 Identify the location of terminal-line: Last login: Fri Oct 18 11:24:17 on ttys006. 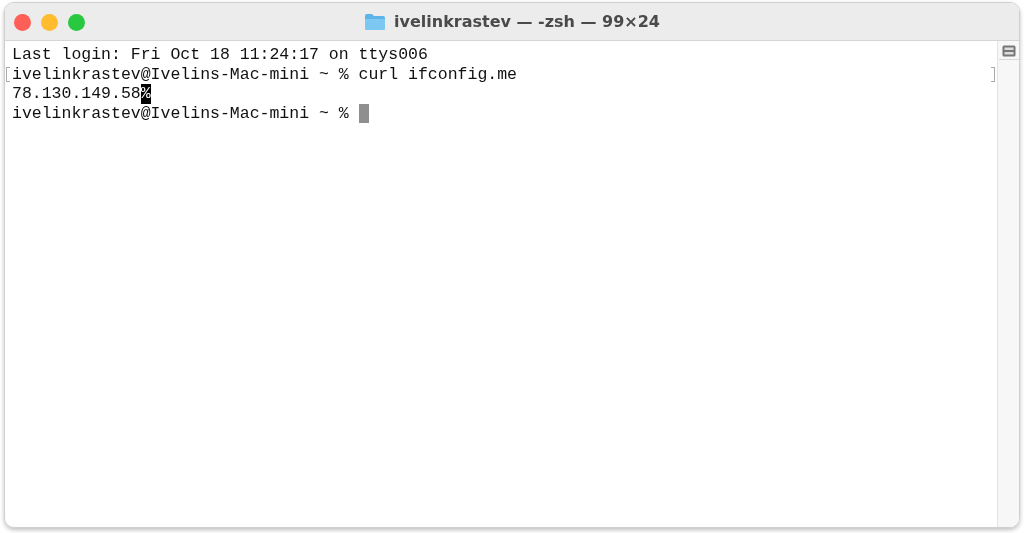
(220, 55).